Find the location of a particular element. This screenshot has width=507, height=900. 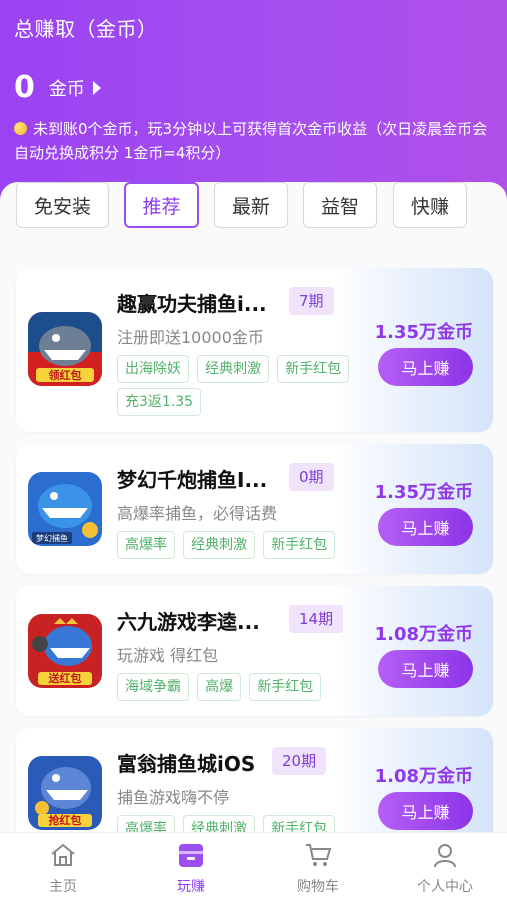

play-earn-icon is located at coordinates (191, 855).